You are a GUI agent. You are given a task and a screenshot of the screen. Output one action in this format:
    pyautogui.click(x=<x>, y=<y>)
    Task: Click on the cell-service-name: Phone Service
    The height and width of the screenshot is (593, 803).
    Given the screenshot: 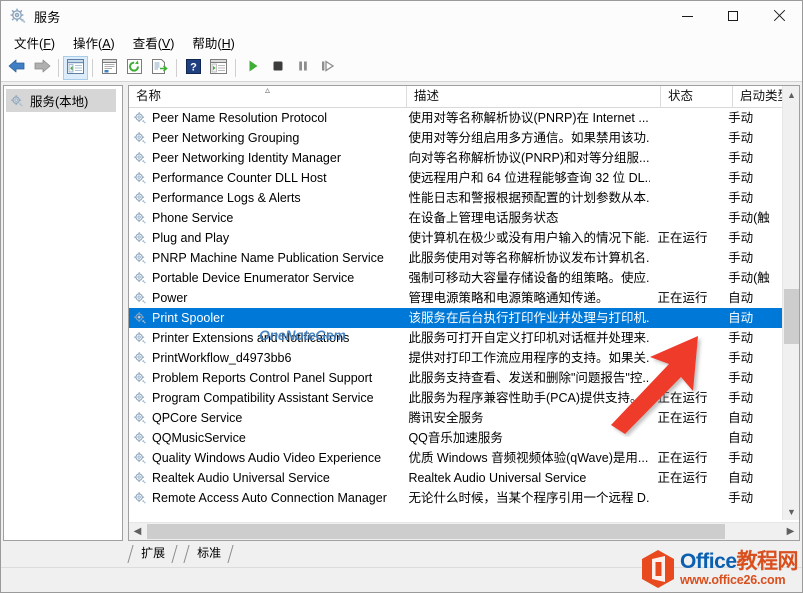 What is the action you would take?
    pyautogui.click(x=265, y=218)
    